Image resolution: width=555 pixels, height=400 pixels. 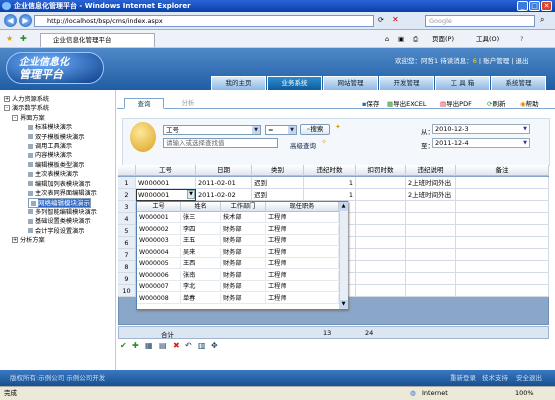 What do you see at coordinates (212, 130) in the screenshot?
I see `field-select: 工号 ▼` at bounding box center [212, 130].